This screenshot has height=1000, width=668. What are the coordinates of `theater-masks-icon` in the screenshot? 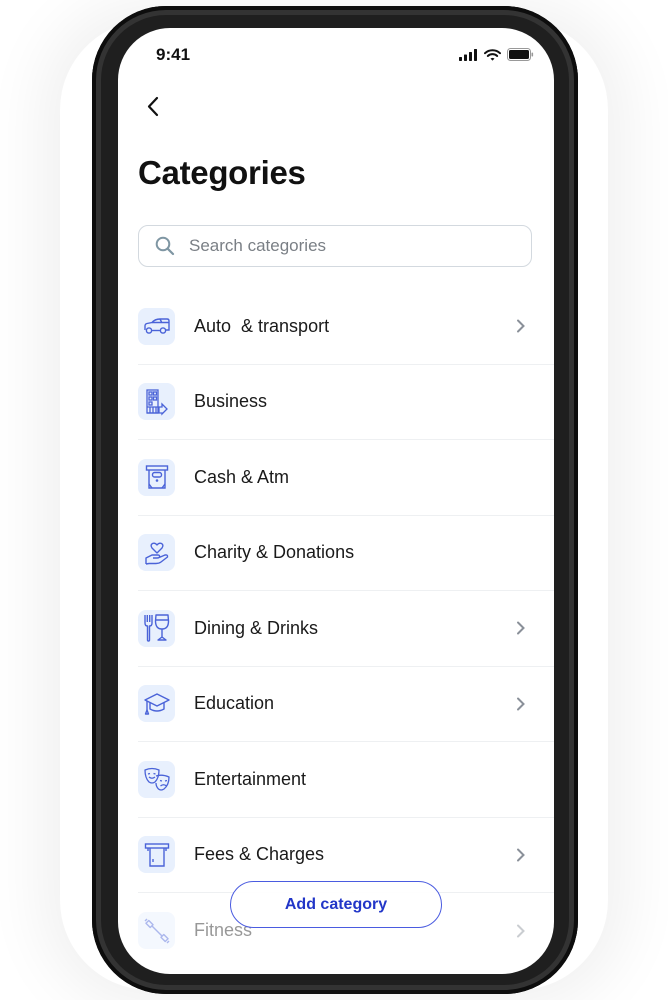 It's located at (156, 779).